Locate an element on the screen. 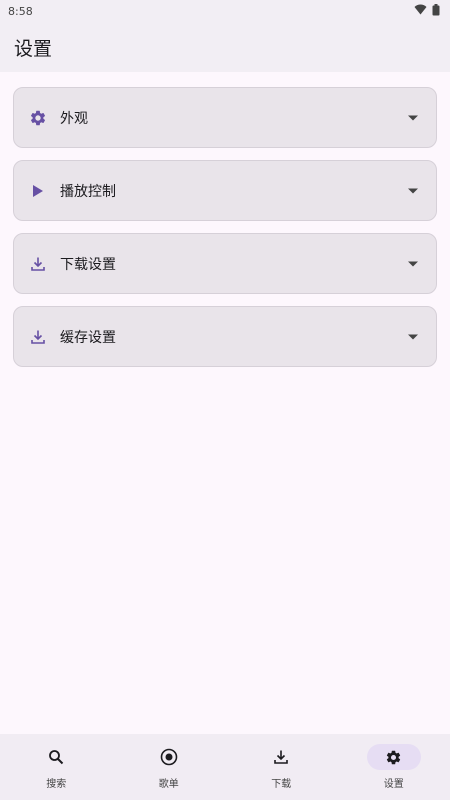 This screenshot has width=450, height=800. section-download-settings: 下载设置 is located at coordinates (225, 263).